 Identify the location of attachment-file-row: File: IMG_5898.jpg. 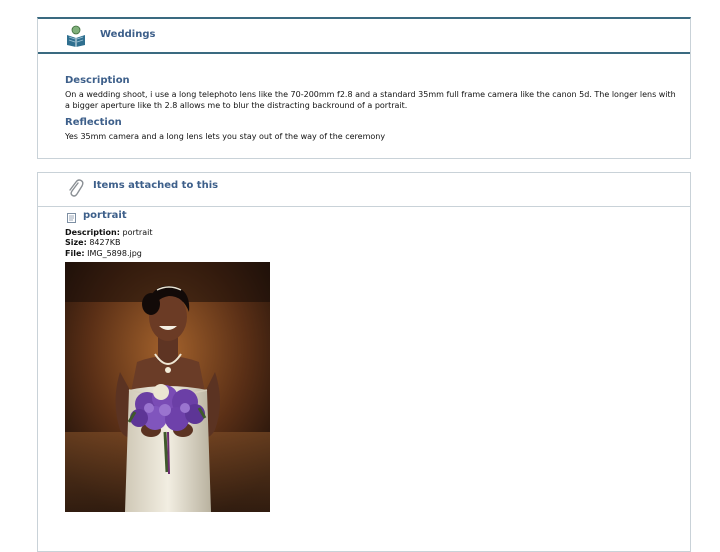
(103, 254).